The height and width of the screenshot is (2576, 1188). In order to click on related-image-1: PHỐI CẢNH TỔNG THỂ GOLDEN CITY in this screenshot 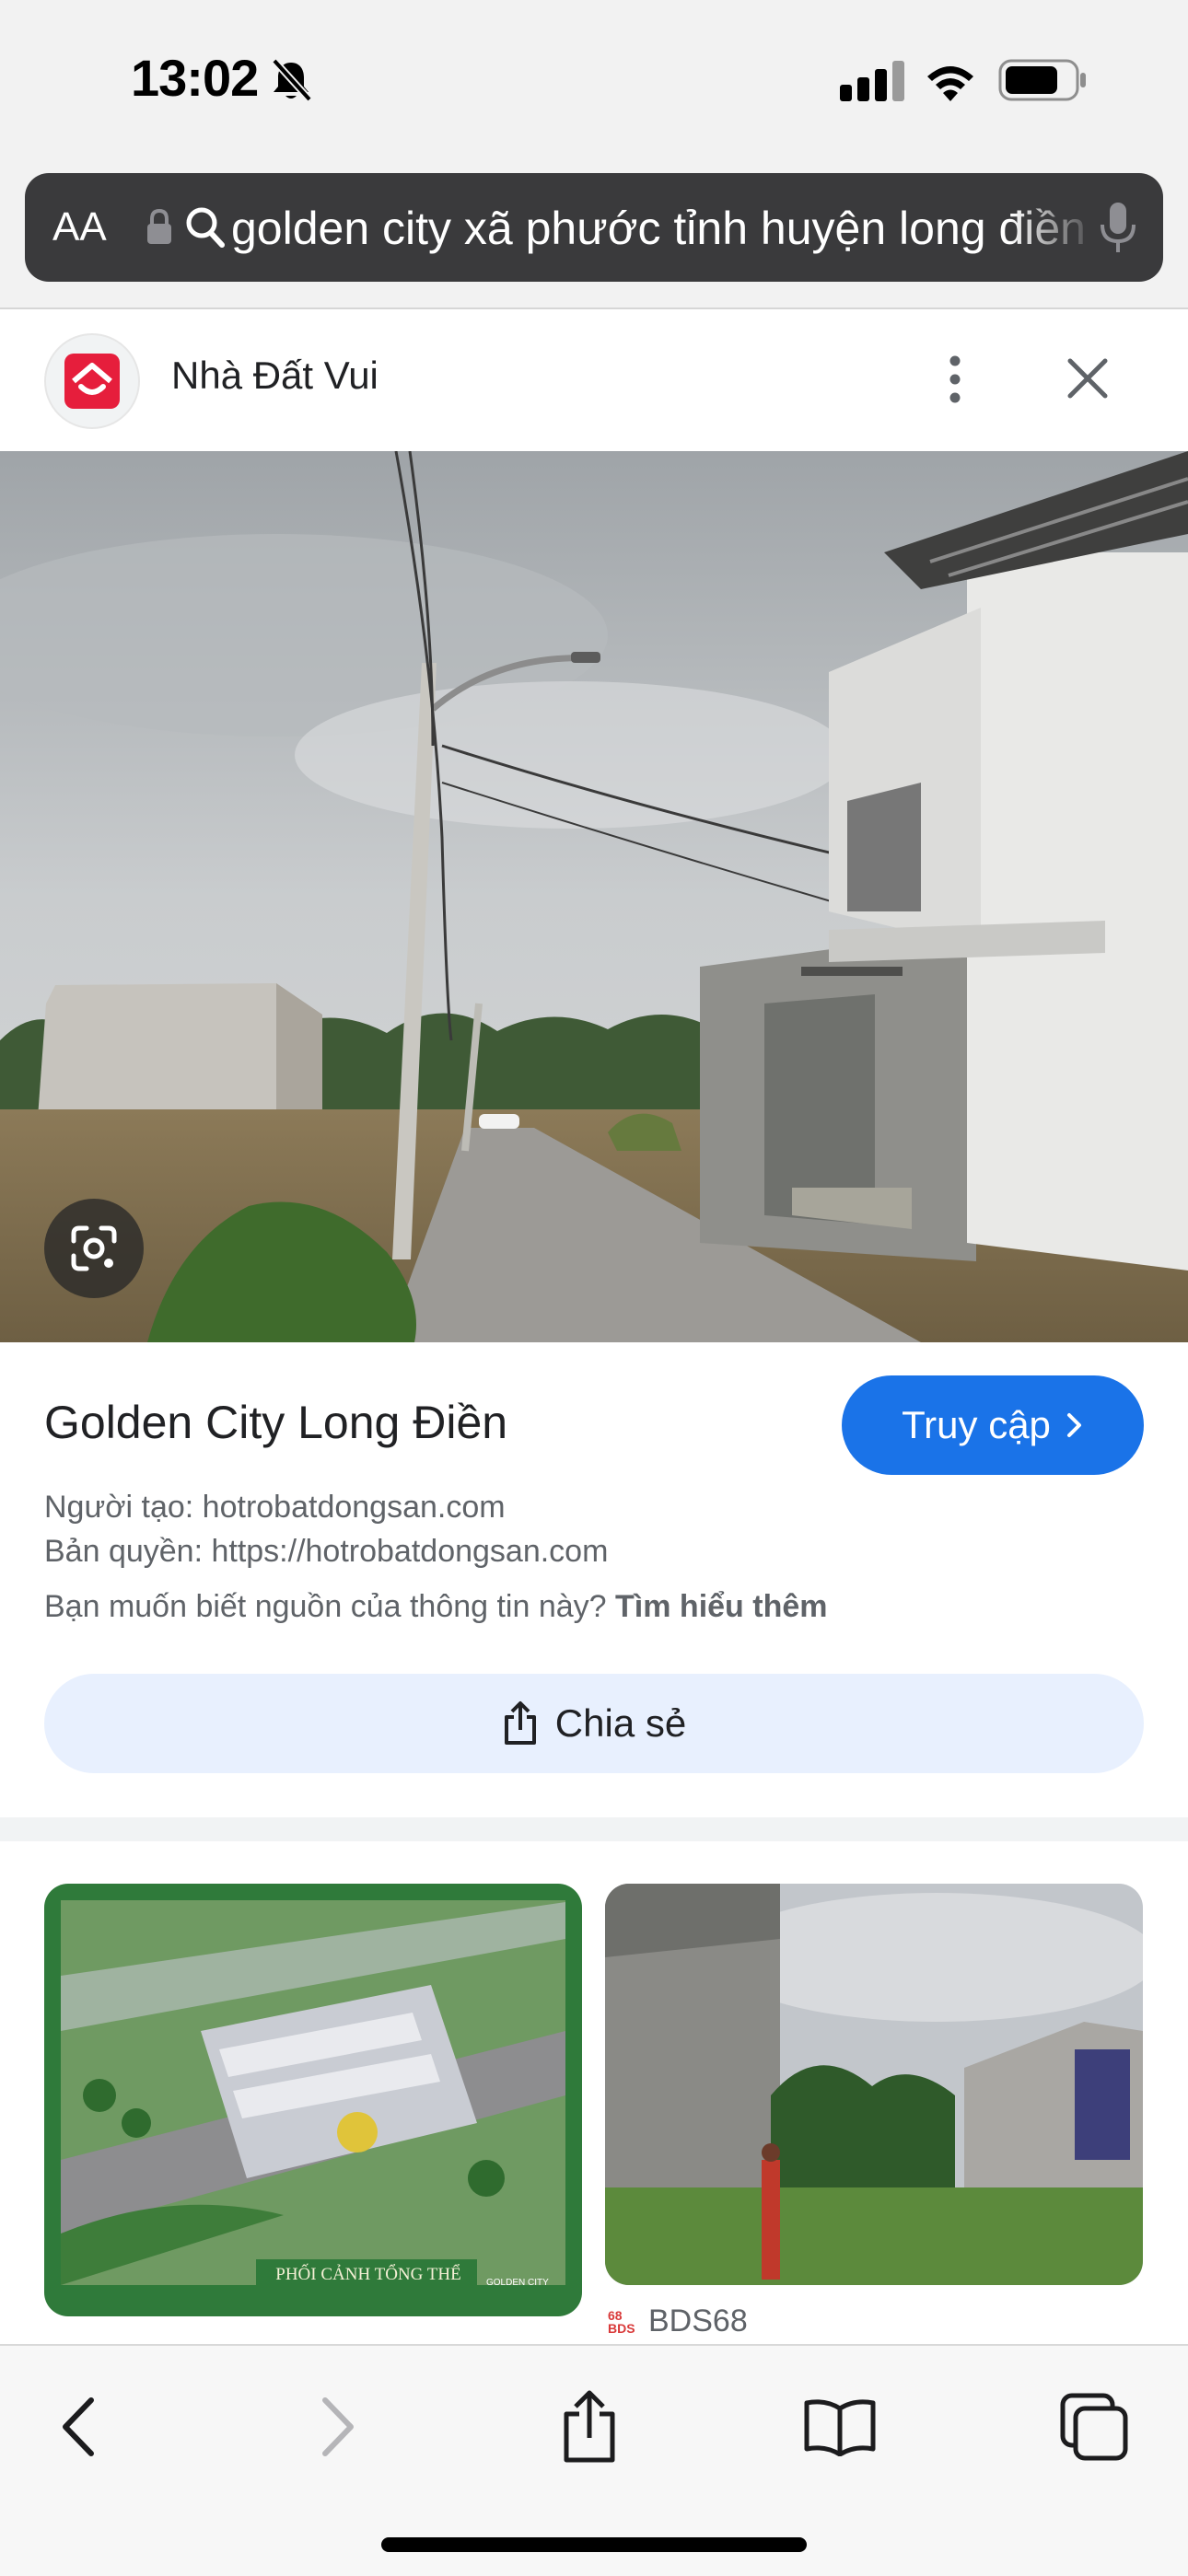, I will do `click(313, 2100)`.